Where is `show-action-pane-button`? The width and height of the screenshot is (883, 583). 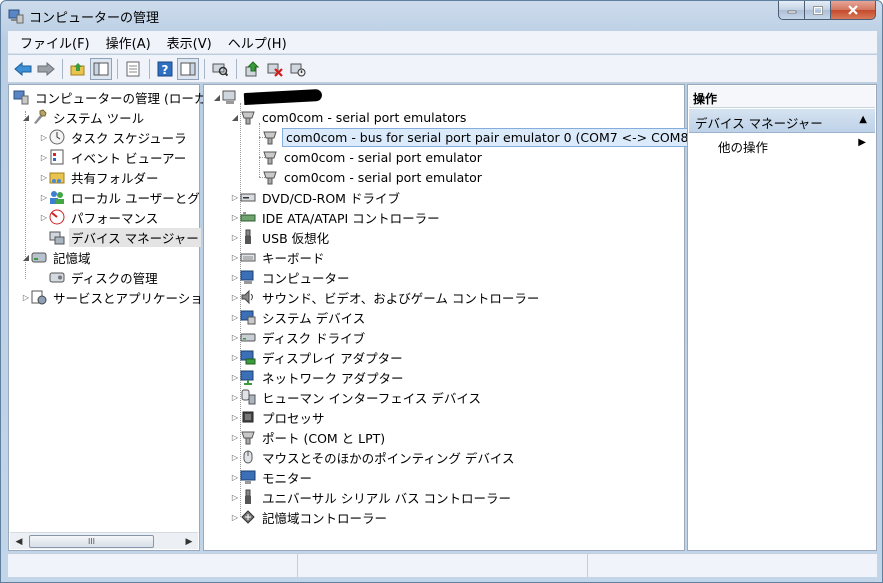
show-action-pane-button is located at coordinates (188, 68).